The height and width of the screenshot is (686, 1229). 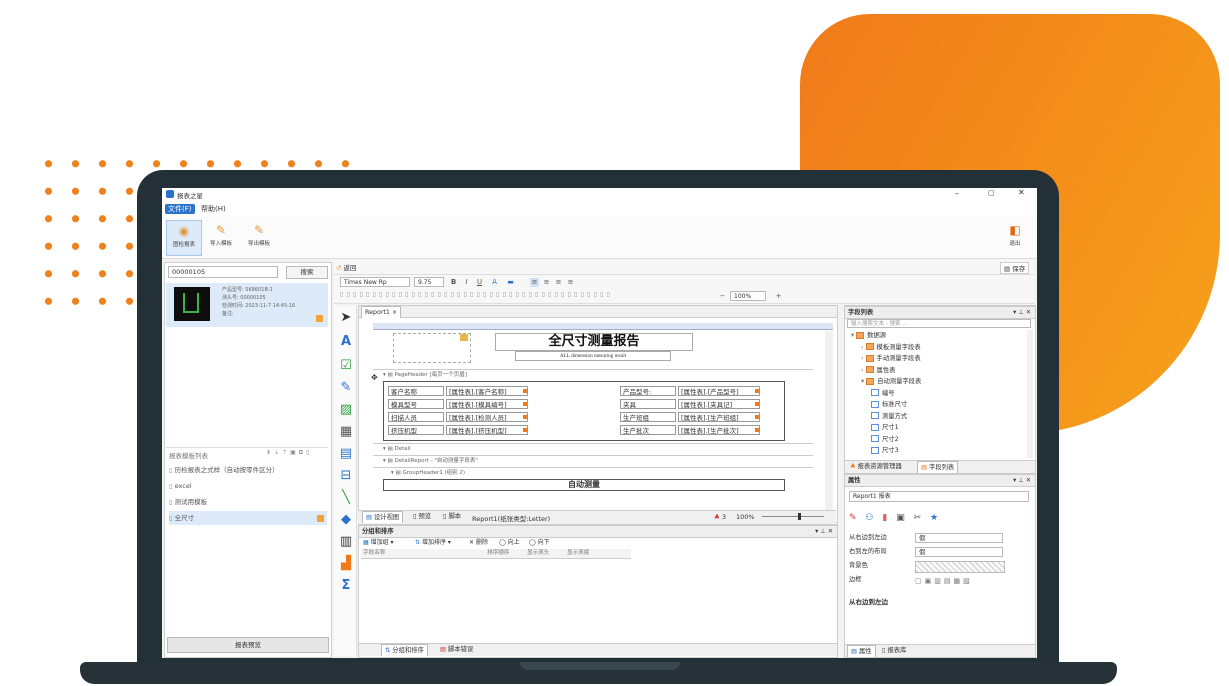 What do you see at coordinates (416, 404) in the screenshot?
I see `header-label-cell: 模具型号` at bounding box center [416, 404].